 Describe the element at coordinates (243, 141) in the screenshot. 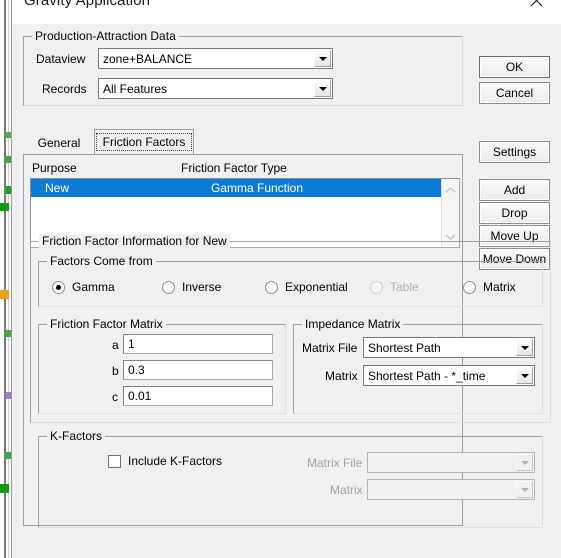

I see `tab-strip: General Friction Factors` at that location.